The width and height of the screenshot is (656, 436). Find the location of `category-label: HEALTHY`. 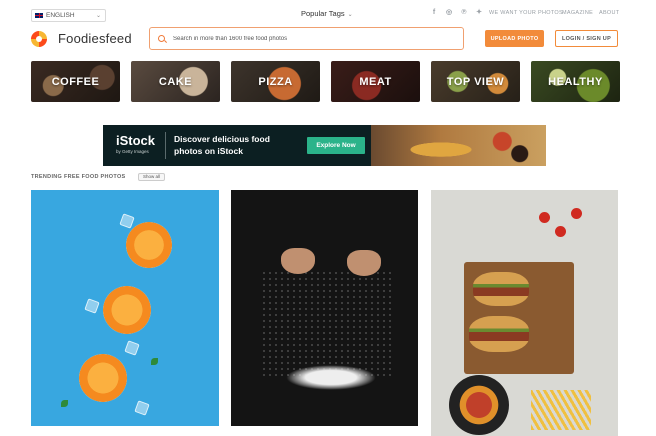

category-label: HEALTHY is located at coordinates (575, 81).